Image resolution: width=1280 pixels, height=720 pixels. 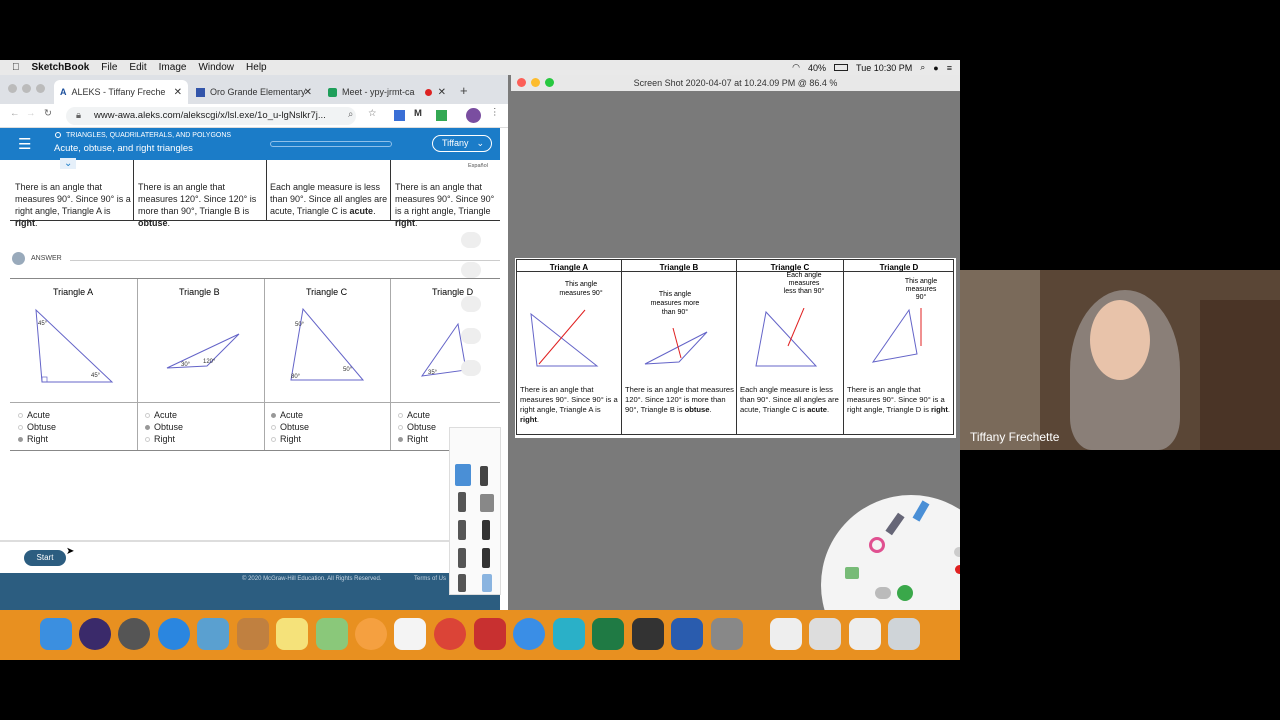 What do you see at coordinates (121, 92) in the screenshot?
I see `tab-aleks: A ALEKS - Tiffany Freche ✕` at bounding box center [121, 92].